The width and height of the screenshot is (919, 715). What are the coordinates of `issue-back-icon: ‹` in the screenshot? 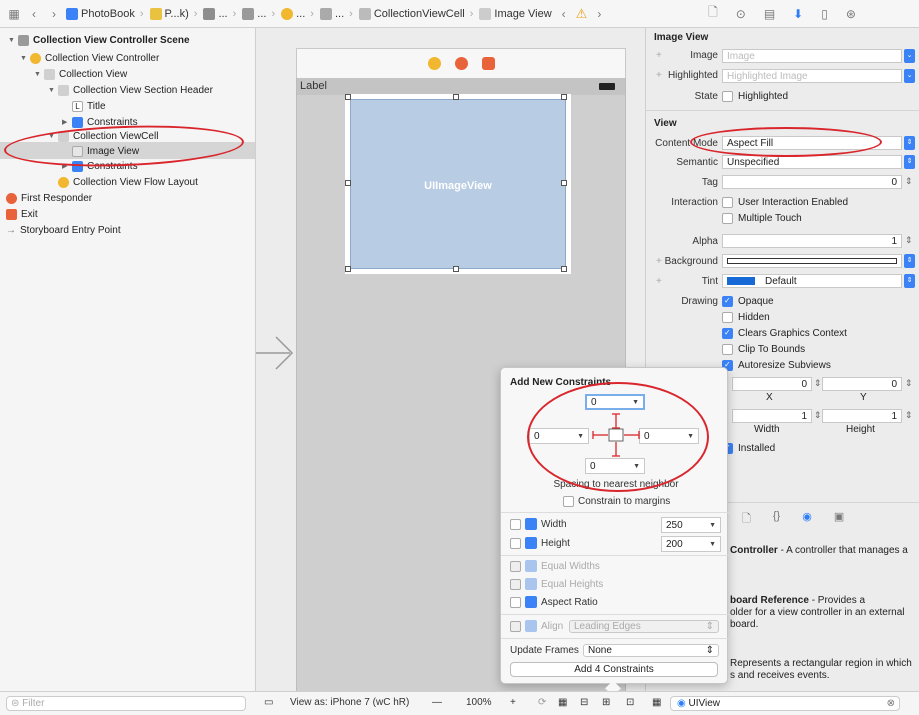 It's located at (564, 14).